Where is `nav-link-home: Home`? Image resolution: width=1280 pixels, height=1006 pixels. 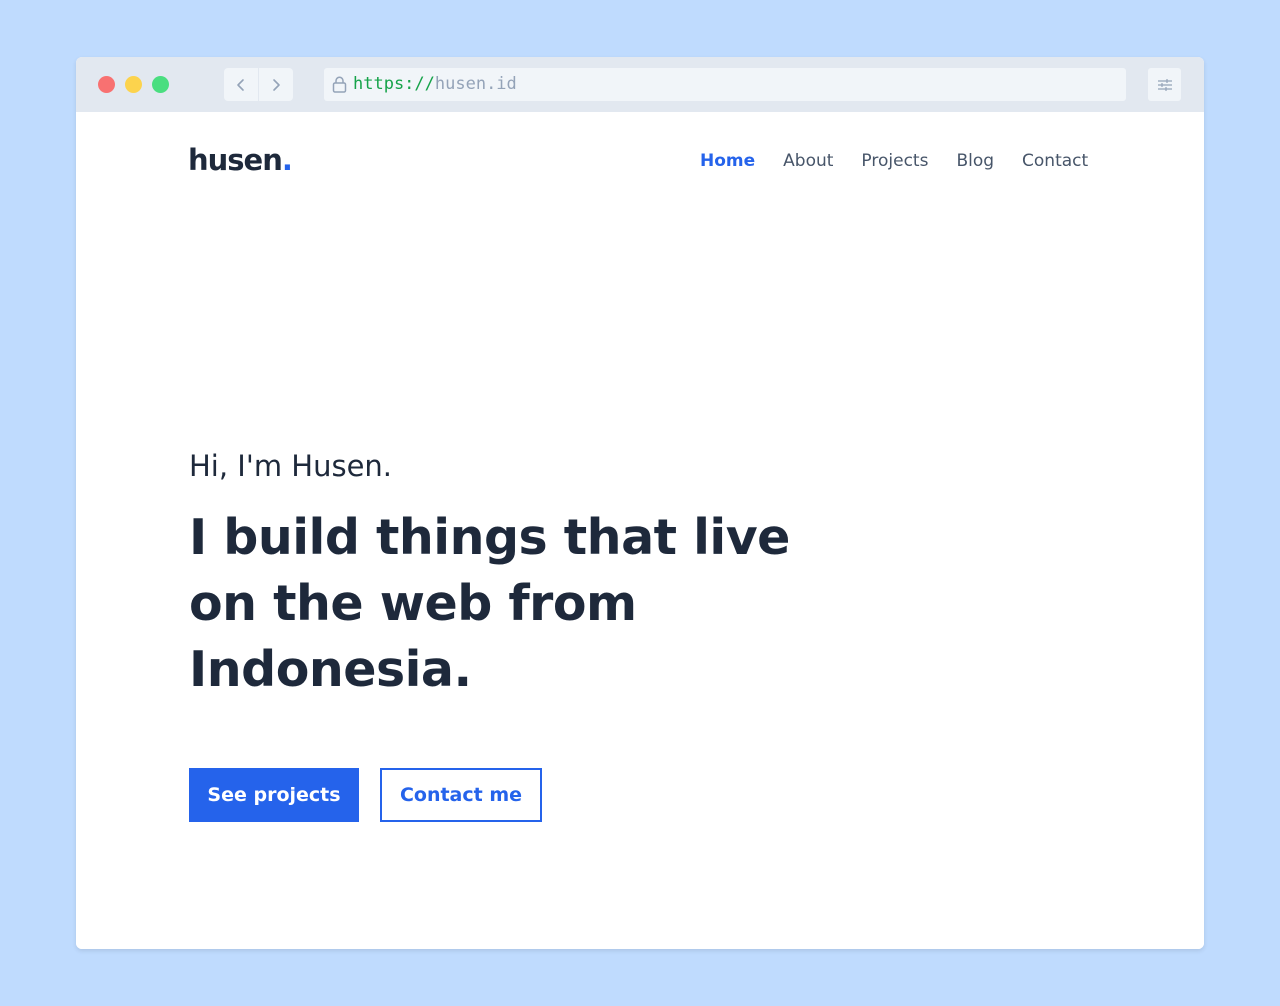
nav-link-home: Home is located at coordinates (727, 161).